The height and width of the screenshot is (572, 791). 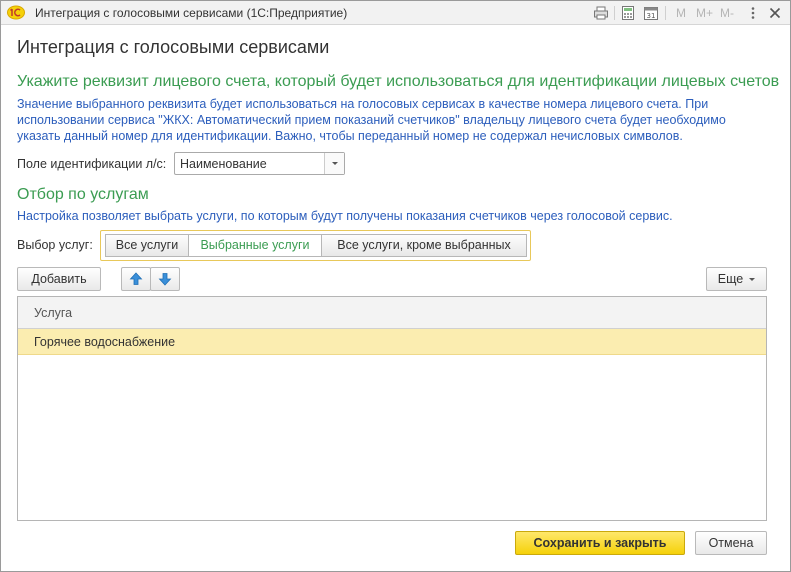 What do you see at coordinates (775, 13) in the screenshot?
I see `close-icon` at bounding box center [775, 13].